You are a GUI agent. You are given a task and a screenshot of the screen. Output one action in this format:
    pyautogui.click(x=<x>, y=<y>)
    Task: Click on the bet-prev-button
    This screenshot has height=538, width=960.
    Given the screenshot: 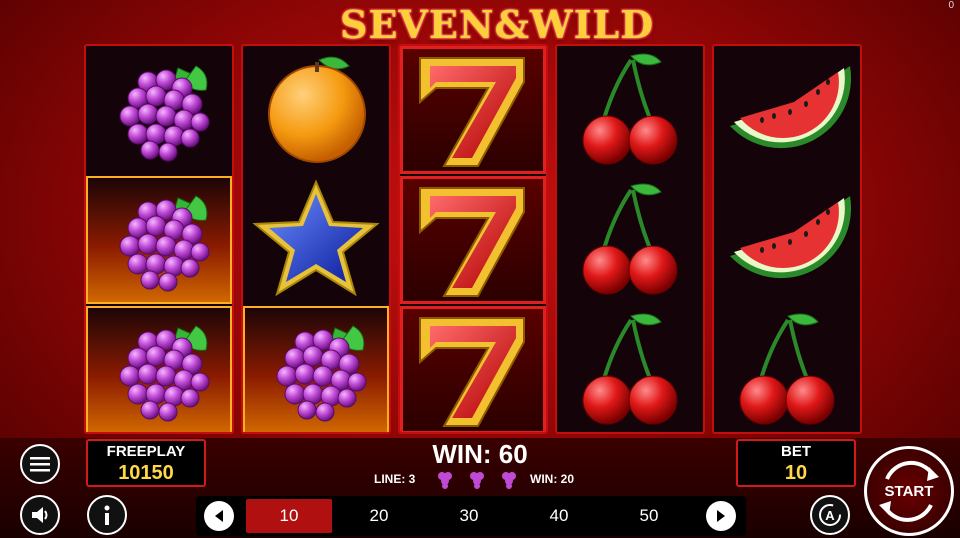 What is the action you would take?
    pyautogui.click(x=219, y=516)
    